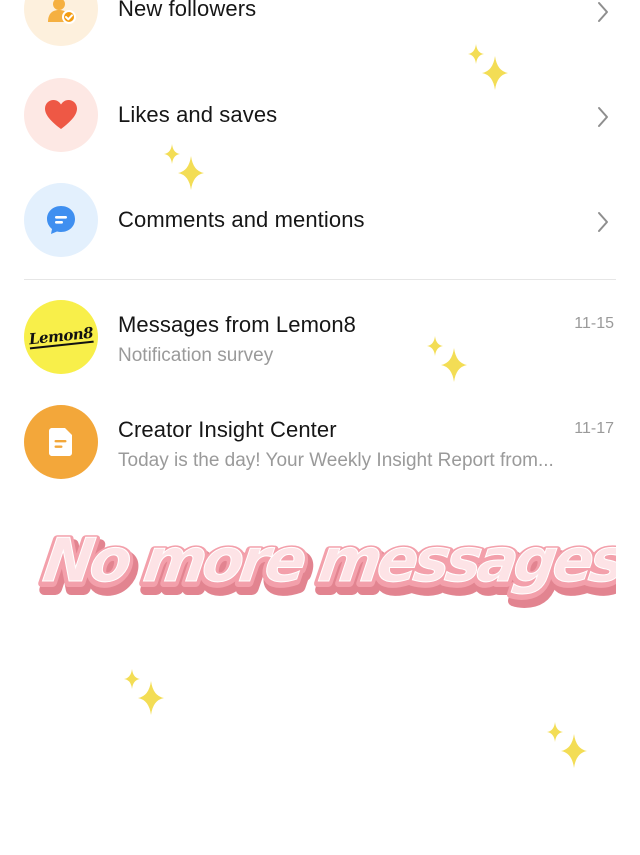 The width and height of the screenshot is (640, 855). I want to click on lemon8-avatar: Lemon8, so click(61, 337).